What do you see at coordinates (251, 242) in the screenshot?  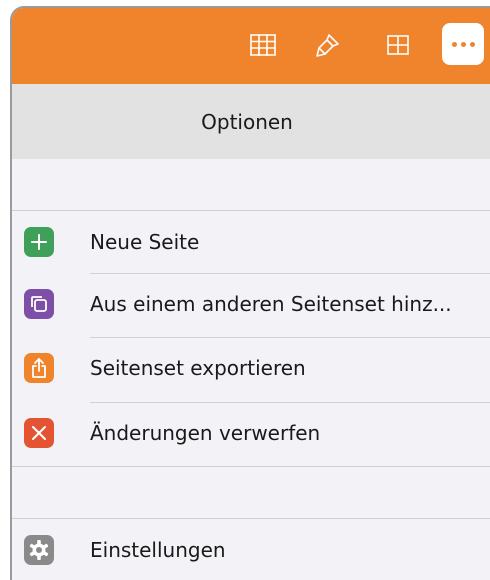 I see `menu-item-new-page: Neue Seite` at bounding box center [251, 242].